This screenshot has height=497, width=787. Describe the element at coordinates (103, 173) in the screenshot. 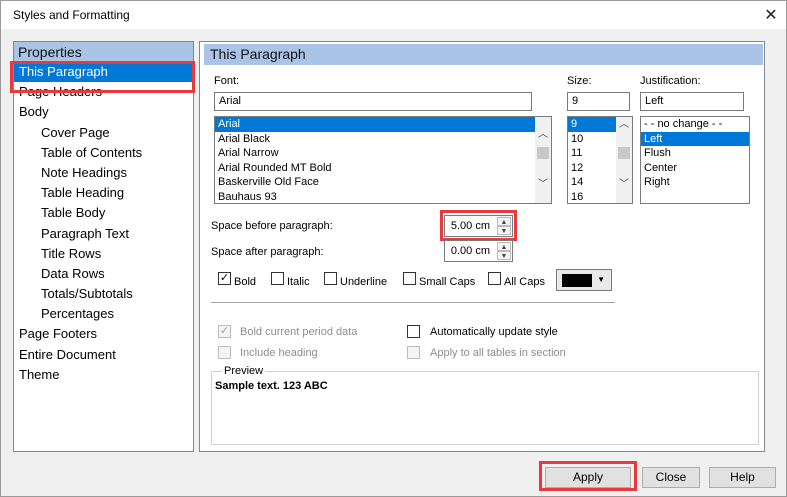

I see `property-item: Note Headings` at that location.